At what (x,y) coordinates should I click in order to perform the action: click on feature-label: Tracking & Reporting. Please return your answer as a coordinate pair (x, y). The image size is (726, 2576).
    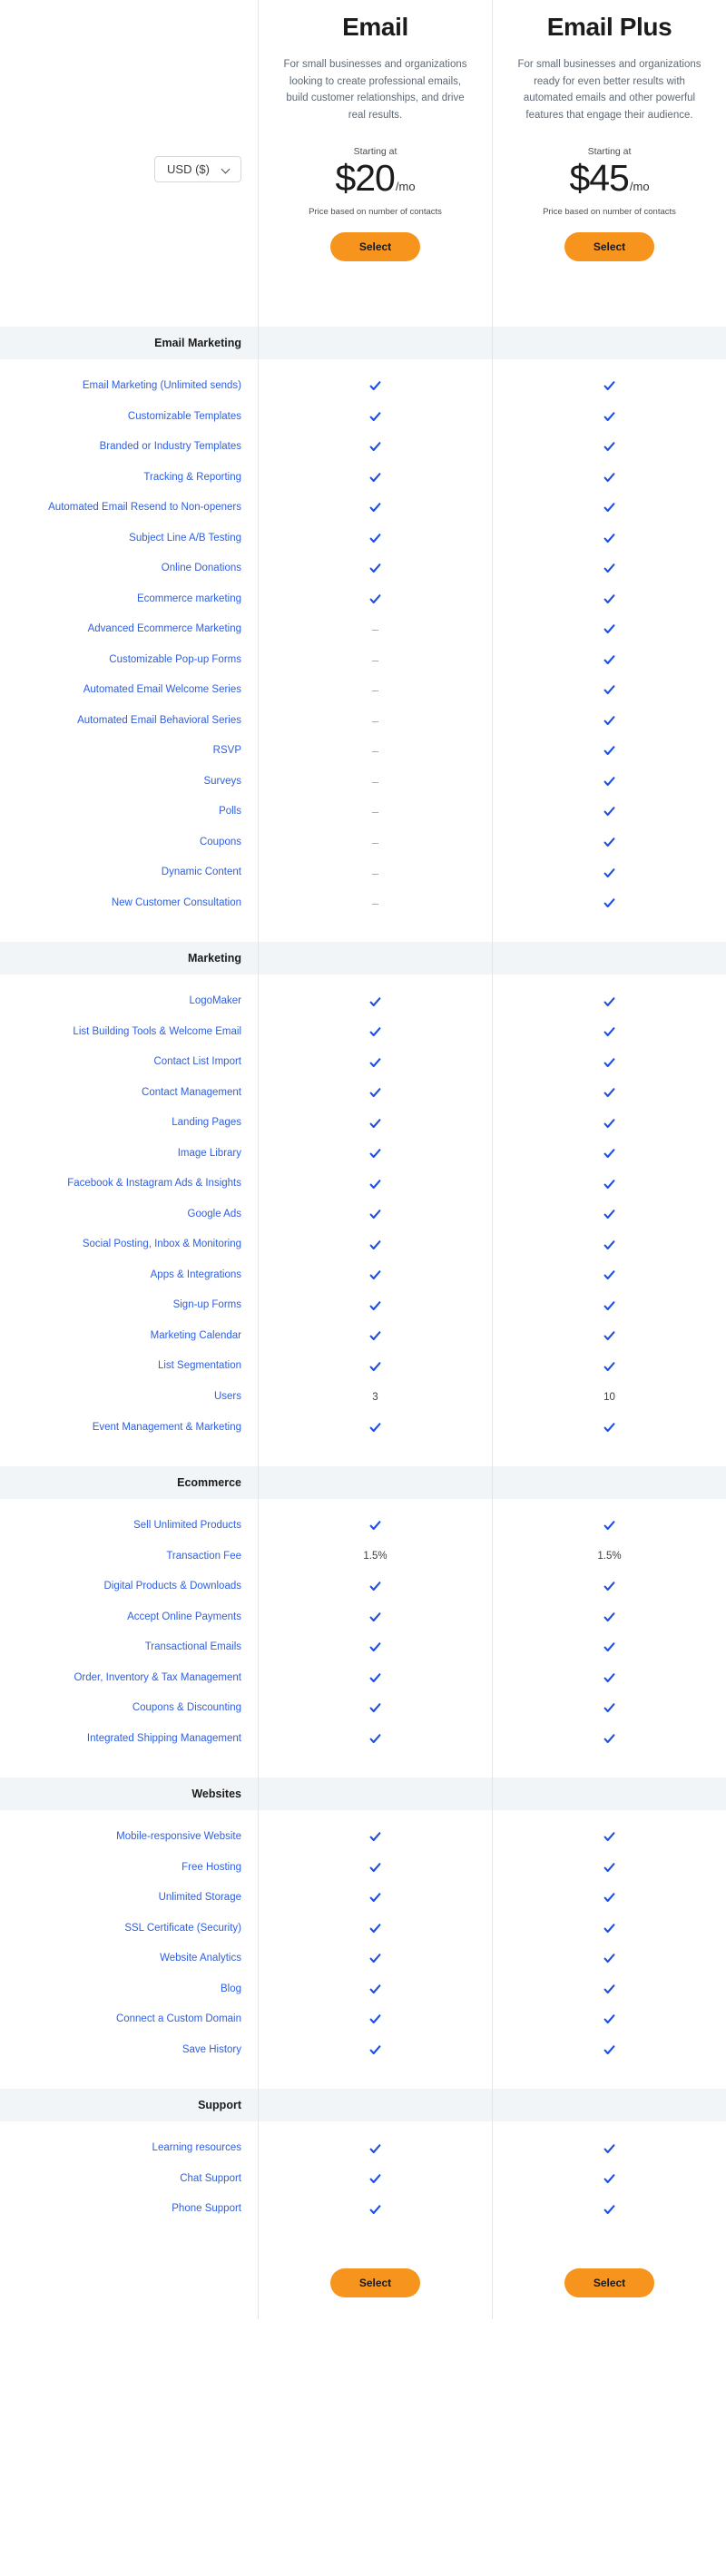
    Looking at the image, I should click on (129, 478).